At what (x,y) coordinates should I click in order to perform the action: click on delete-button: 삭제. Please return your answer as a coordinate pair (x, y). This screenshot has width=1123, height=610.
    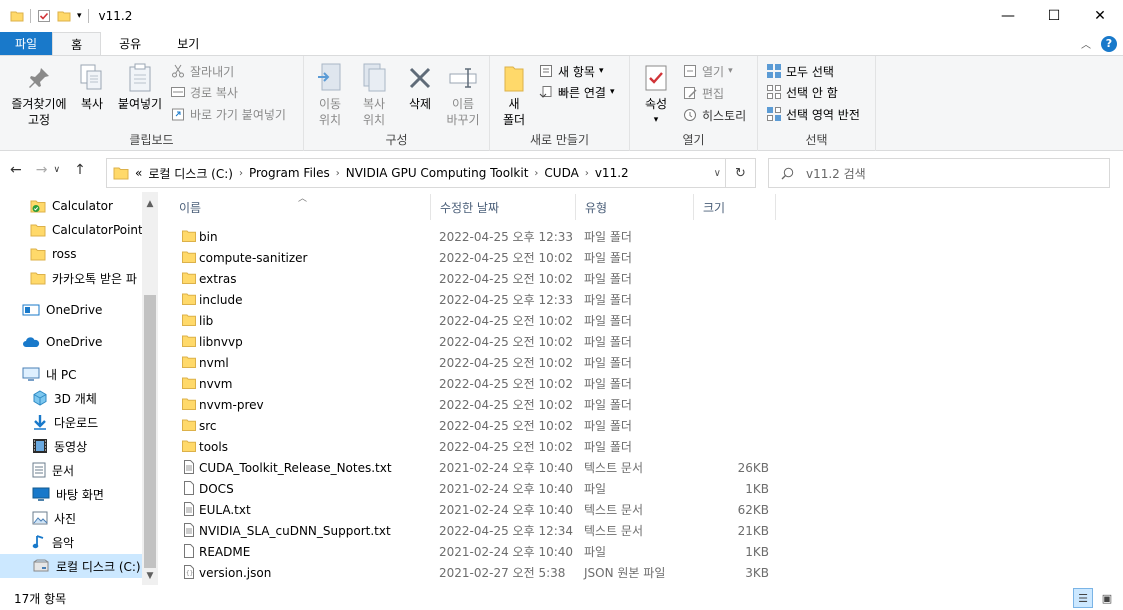
    Looking at the image, I should click on (420, 87).